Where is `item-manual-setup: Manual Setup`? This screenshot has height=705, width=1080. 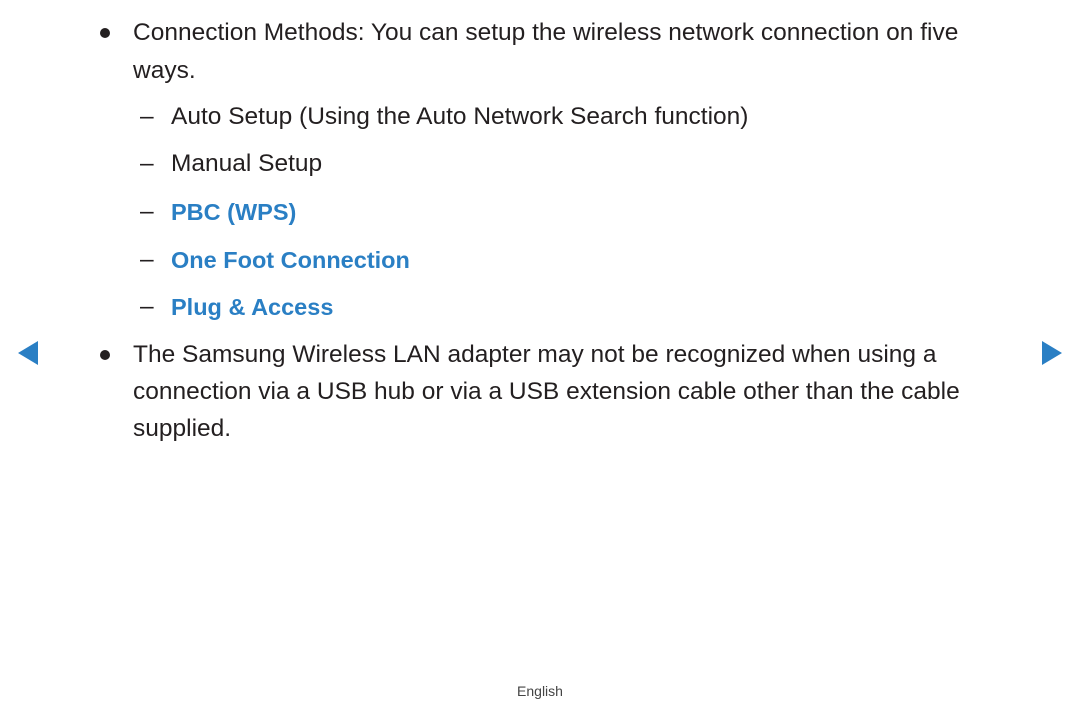
item-manual-setup: Manual Setup is located at coordinates (247, 163).